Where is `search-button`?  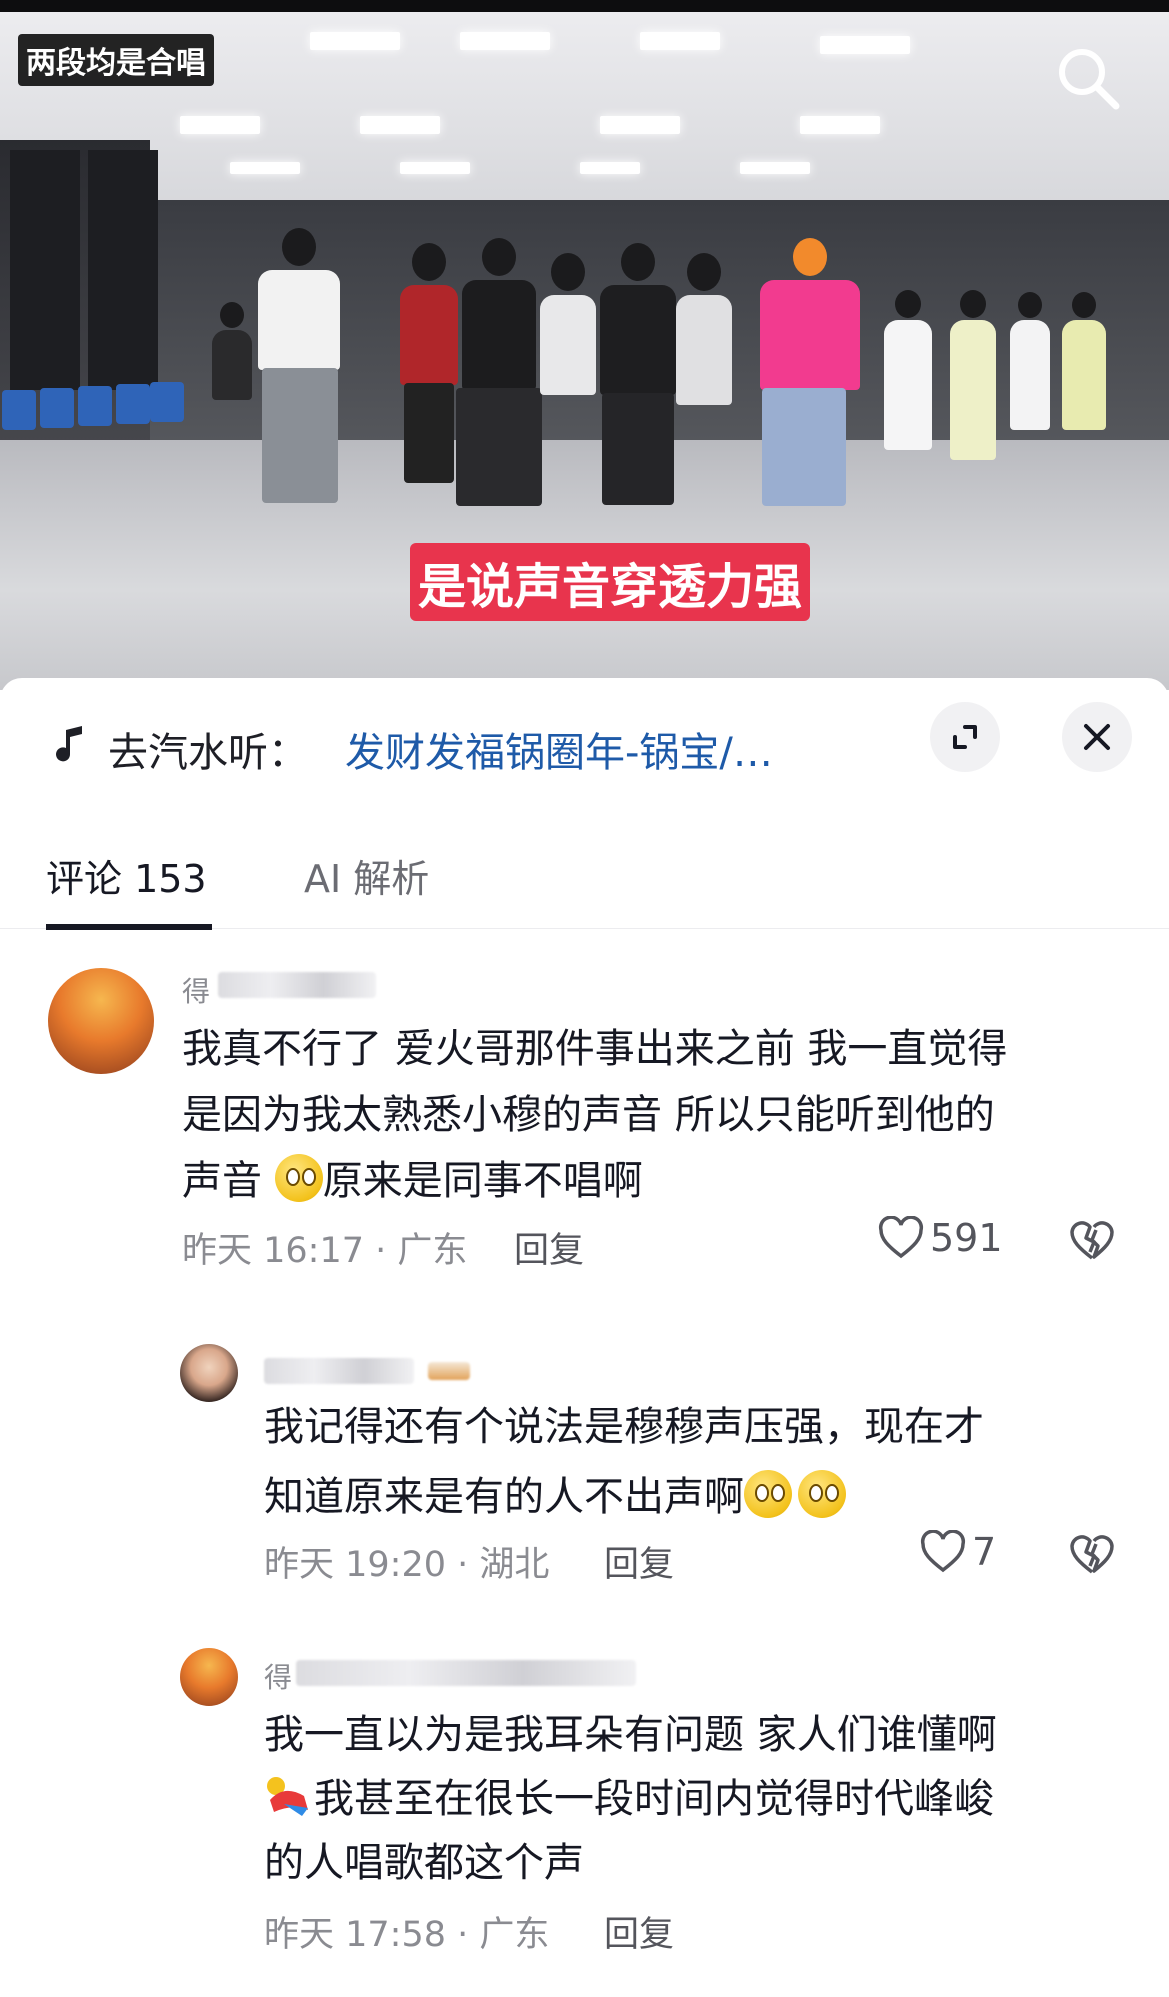
search-button is located at coordinates (1088, 78).